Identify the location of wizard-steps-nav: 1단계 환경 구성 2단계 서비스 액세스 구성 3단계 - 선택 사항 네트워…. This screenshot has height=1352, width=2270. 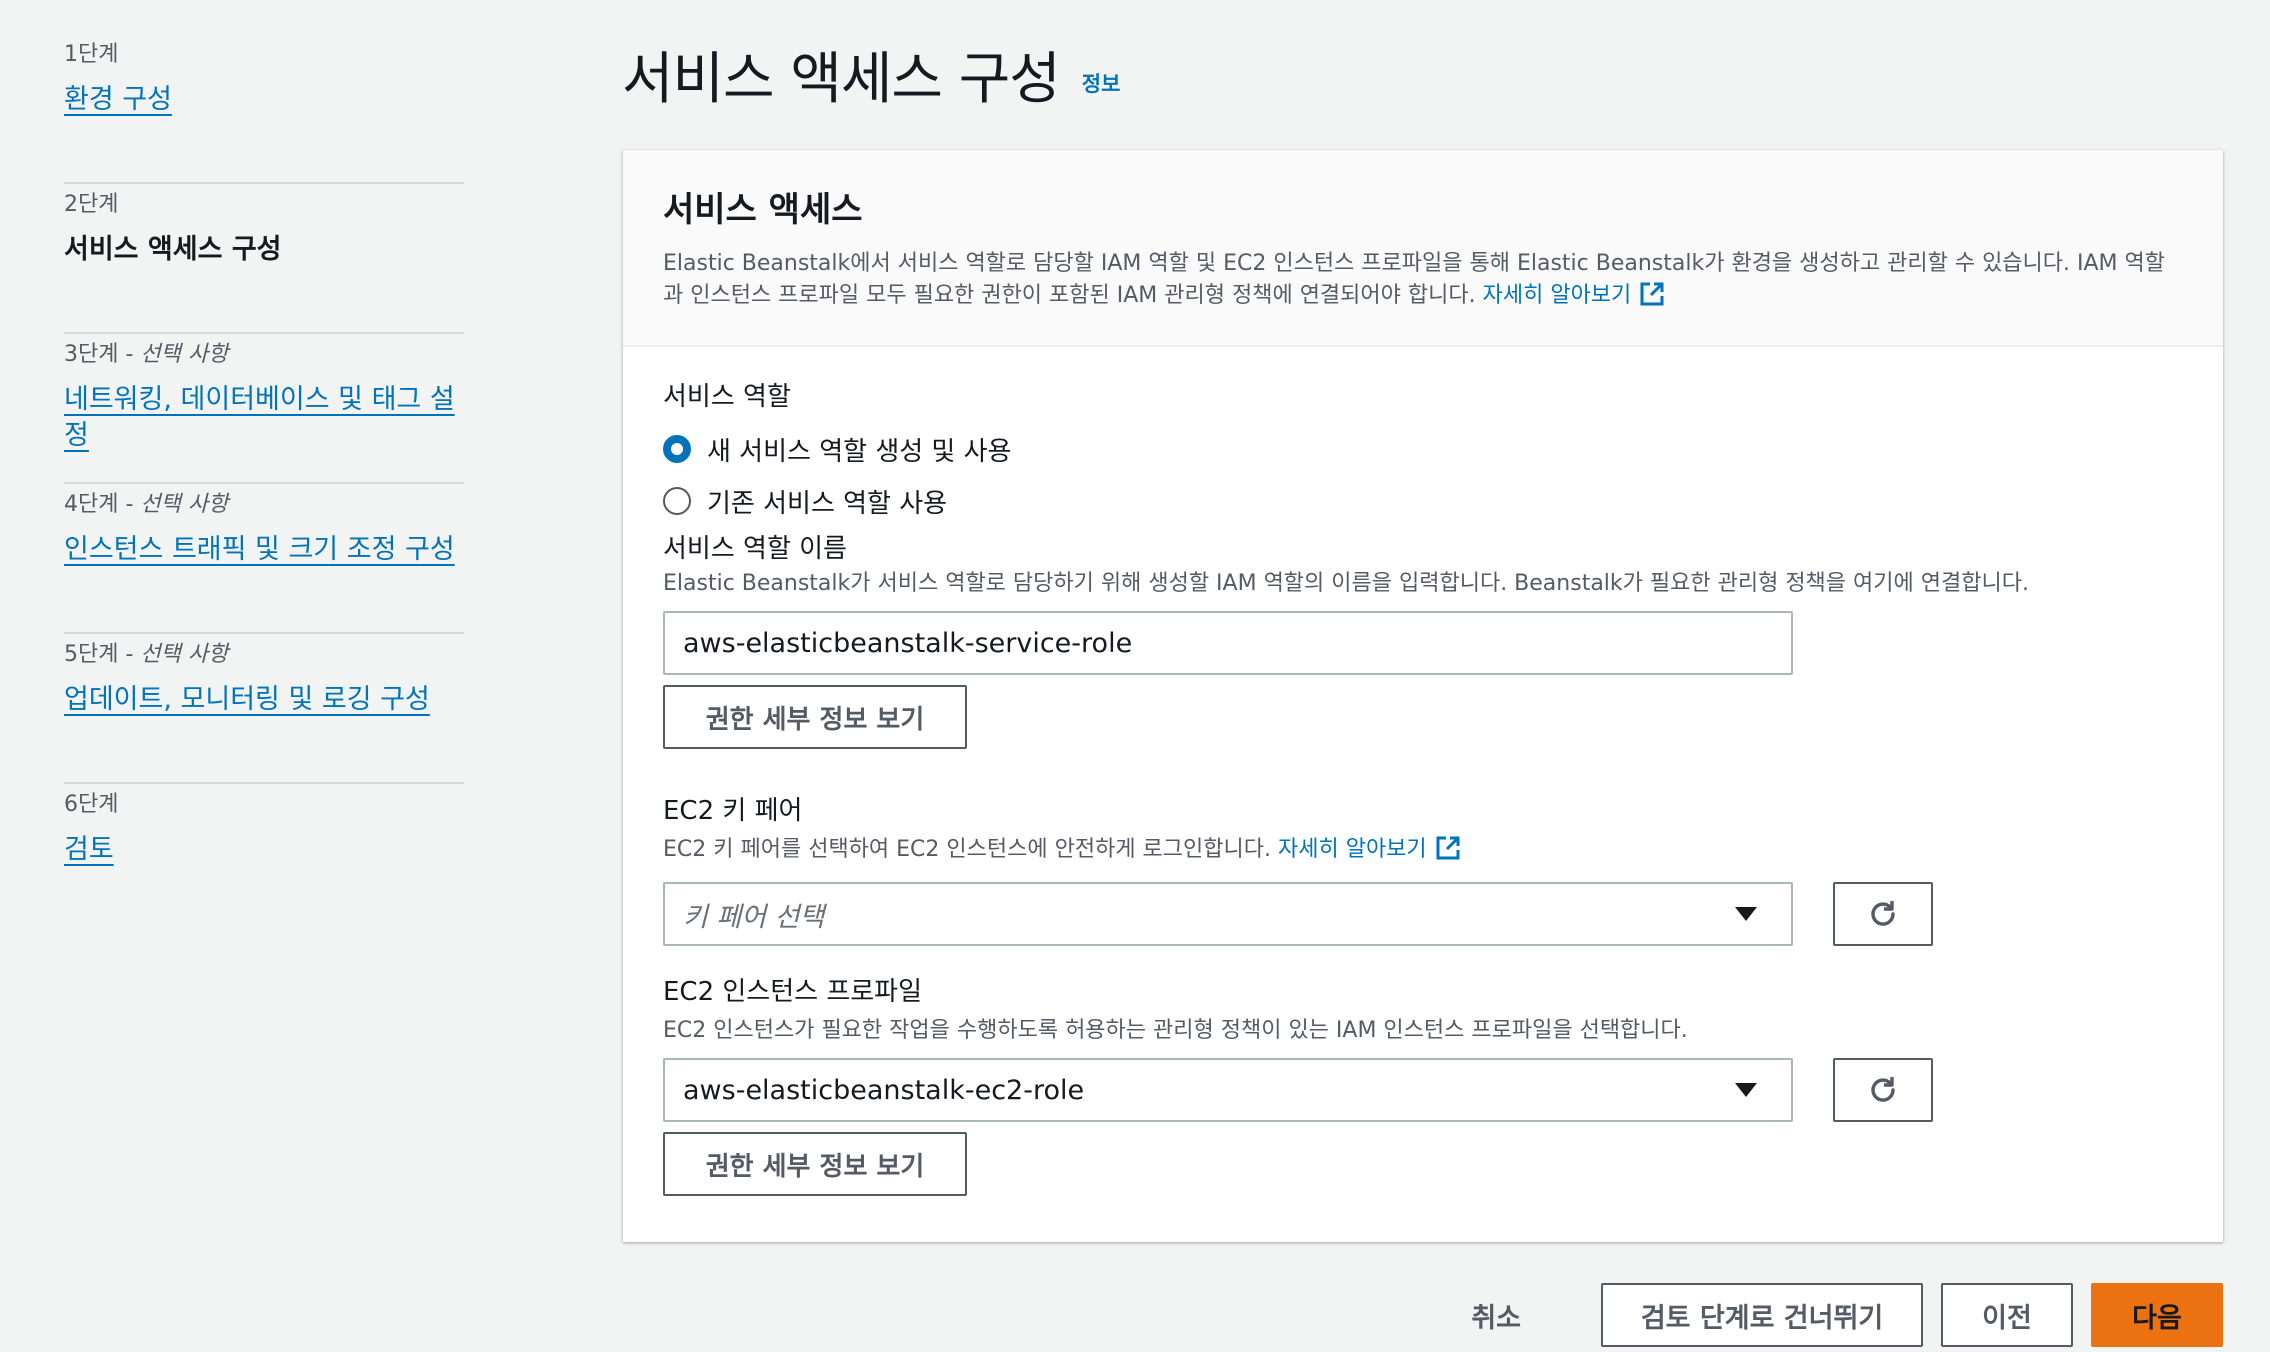
(264, 484).